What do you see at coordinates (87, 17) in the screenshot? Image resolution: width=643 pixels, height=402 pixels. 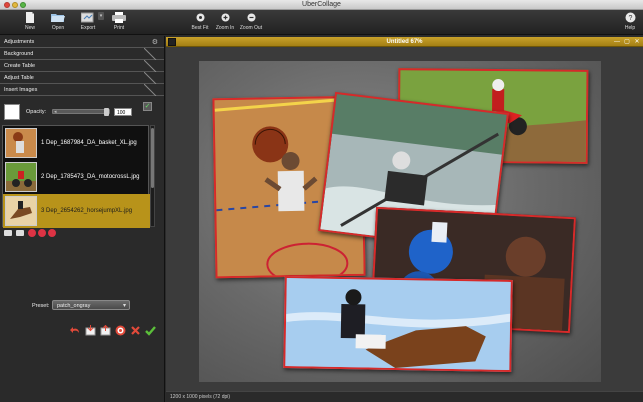 I see `export-icon` at bounding box center [87, 17].